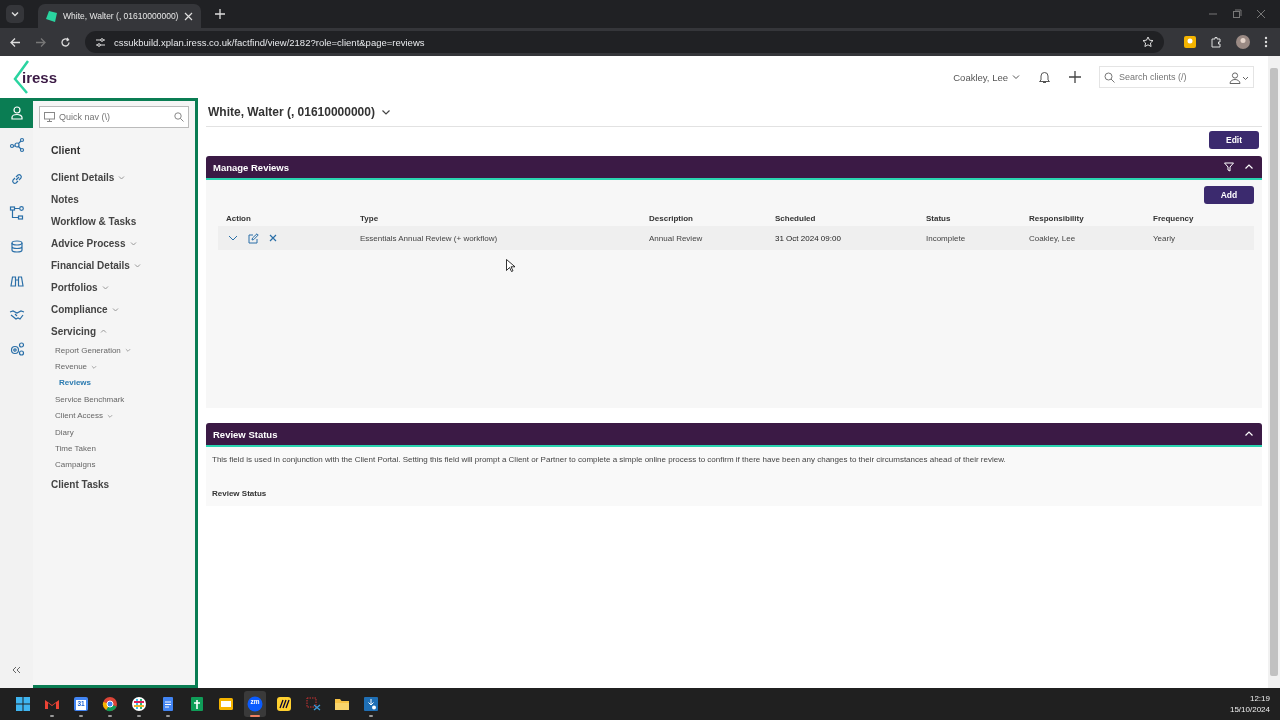 The image size is (1280, 720). Describe the element at coordinates (1266, 42) in the screenshot. I see `menu-icon` at that location.